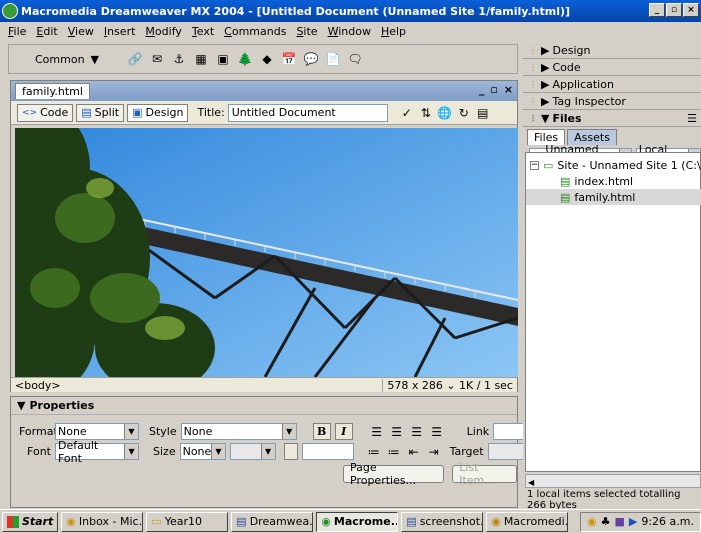 Image resolution: width=701 pixels, height=533 pixels. I want to click on font-label: Font, so click(39, 451).